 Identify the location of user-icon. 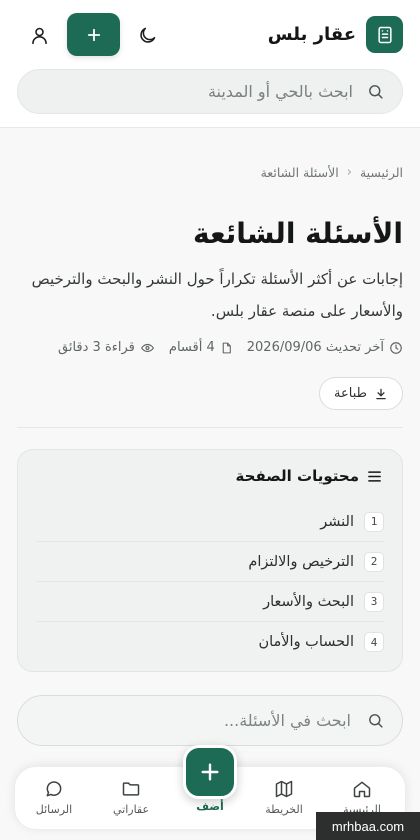
(39, 35).